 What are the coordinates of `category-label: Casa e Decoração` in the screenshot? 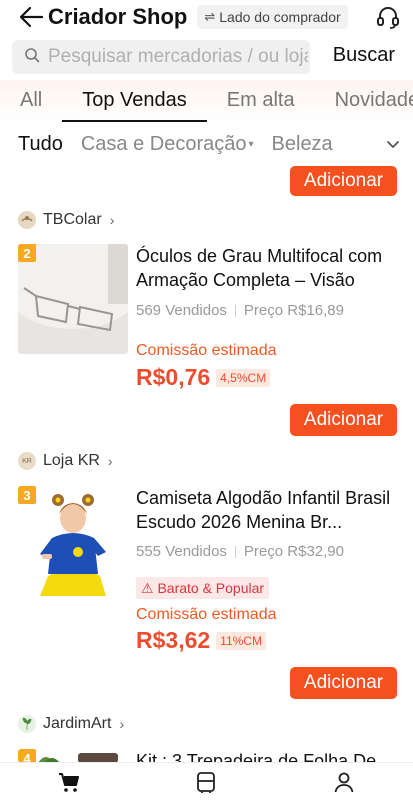 It's located at (163, 143).